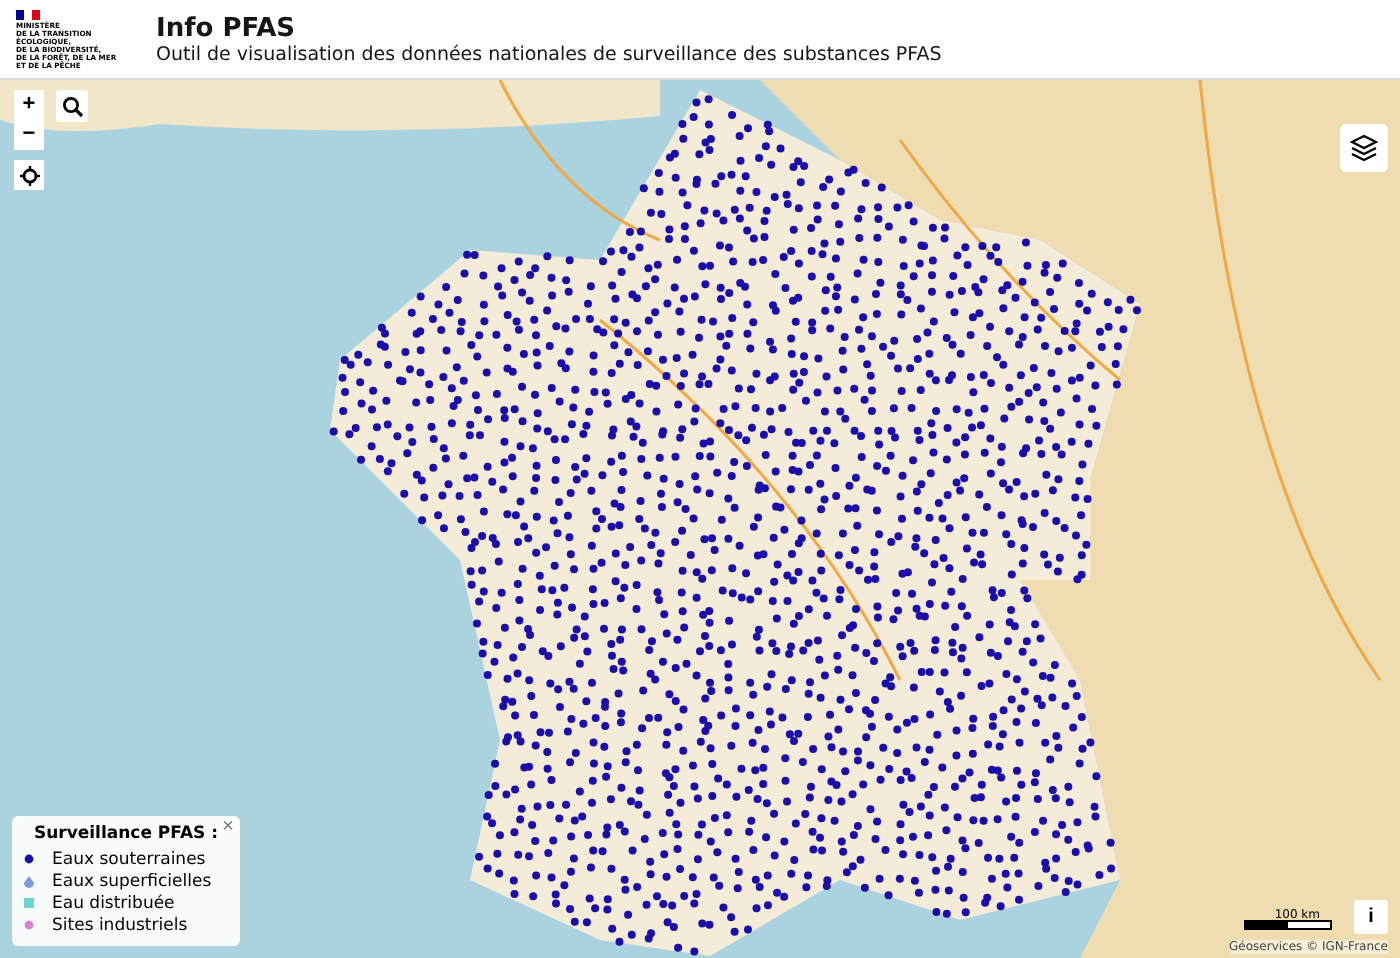 The width and height of the screenshot is (1400, 958). What do you see at coordinates (113, 903) in the screenshot?
I see `legend-label: Eau distribuée` at bounding box center [113, 903].